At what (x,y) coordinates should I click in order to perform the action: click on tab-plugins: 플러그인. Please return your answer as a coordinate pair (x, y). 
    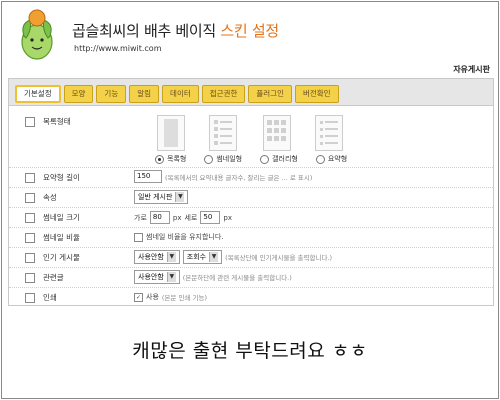
    Looking at the image, I should click on (270, 94).